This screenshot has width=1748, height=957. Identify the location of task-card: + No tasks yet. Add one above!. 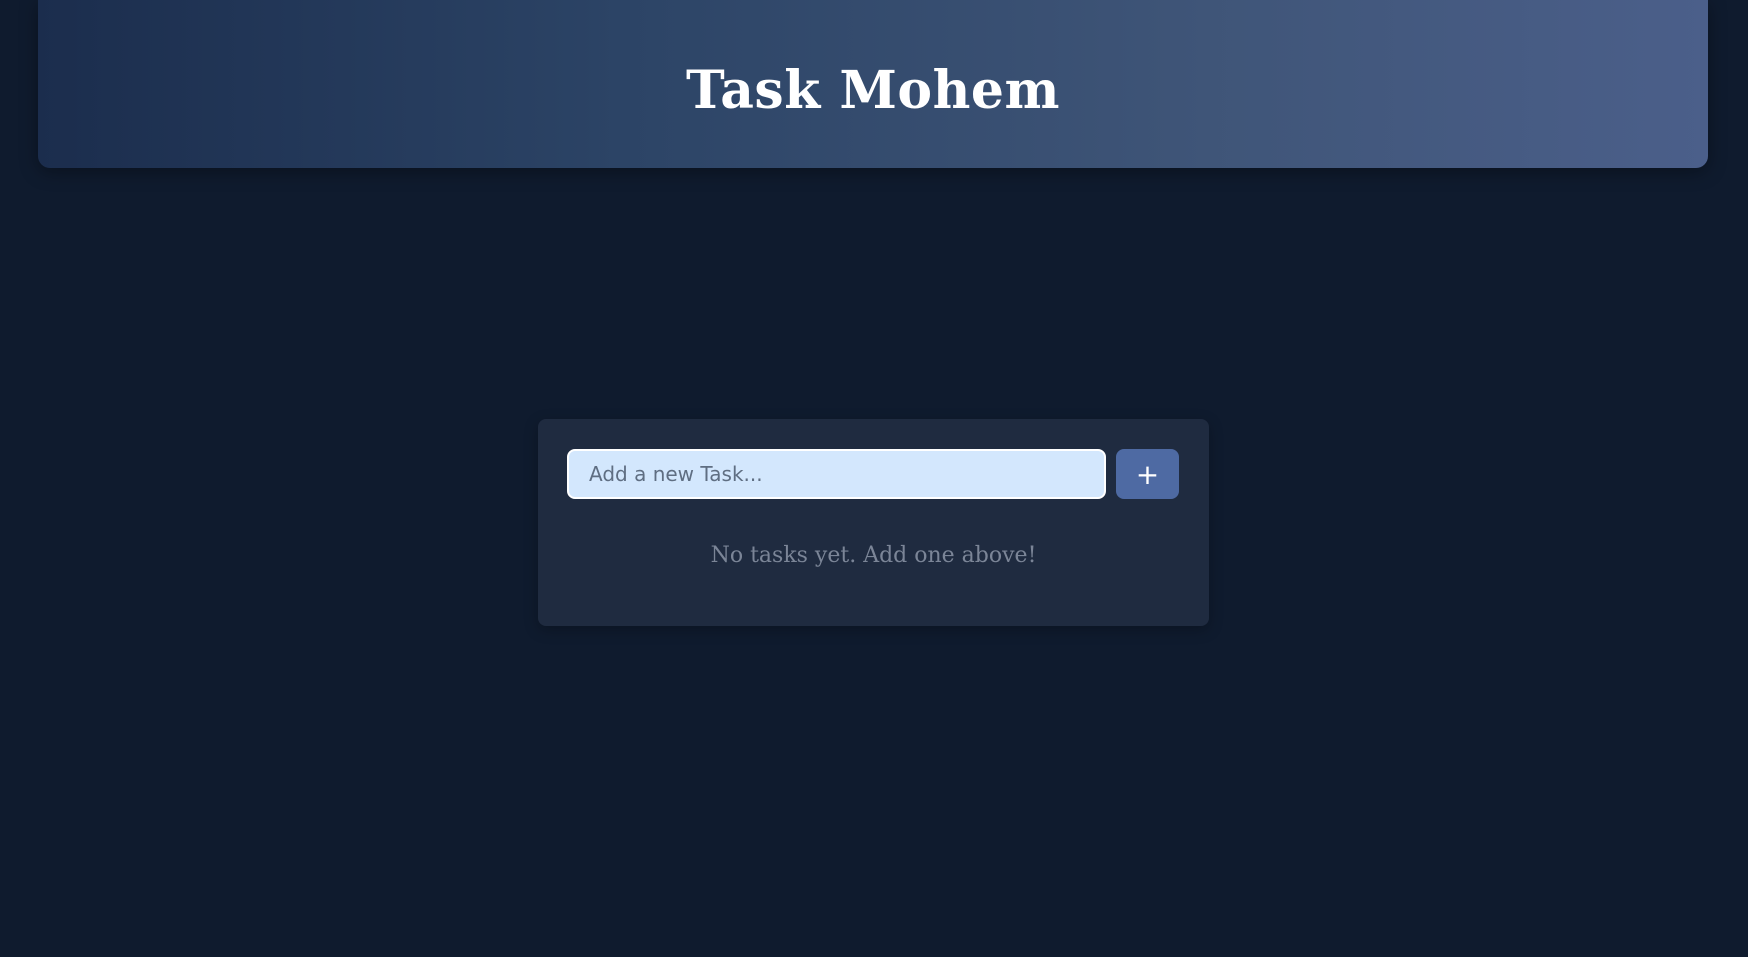
(873, 522).